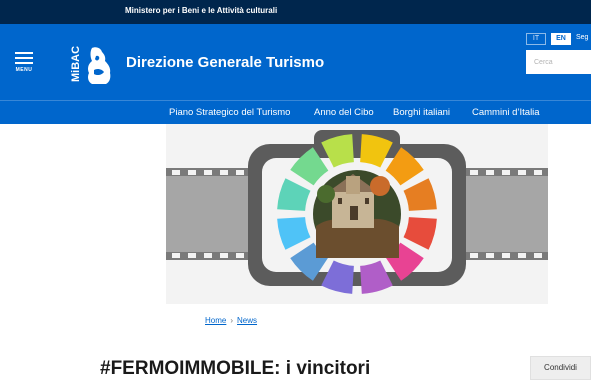  Describe the element at coordinates (24, 70) in the screenshot. I see `menu-label: MENU` at that location.